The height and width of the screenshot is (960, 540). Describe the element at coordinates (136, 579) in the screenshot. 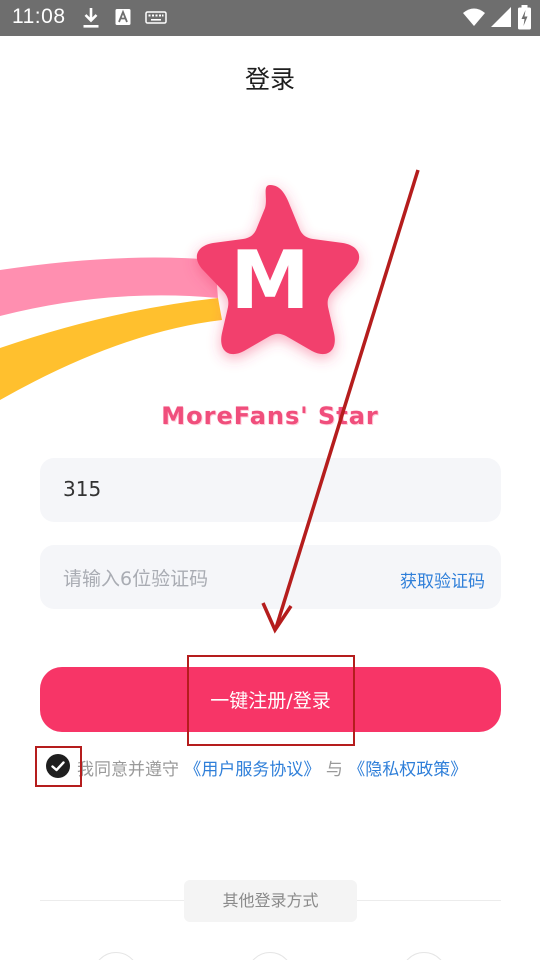

I see `code-input-placeholder: 请输入6位验证码` at that location.